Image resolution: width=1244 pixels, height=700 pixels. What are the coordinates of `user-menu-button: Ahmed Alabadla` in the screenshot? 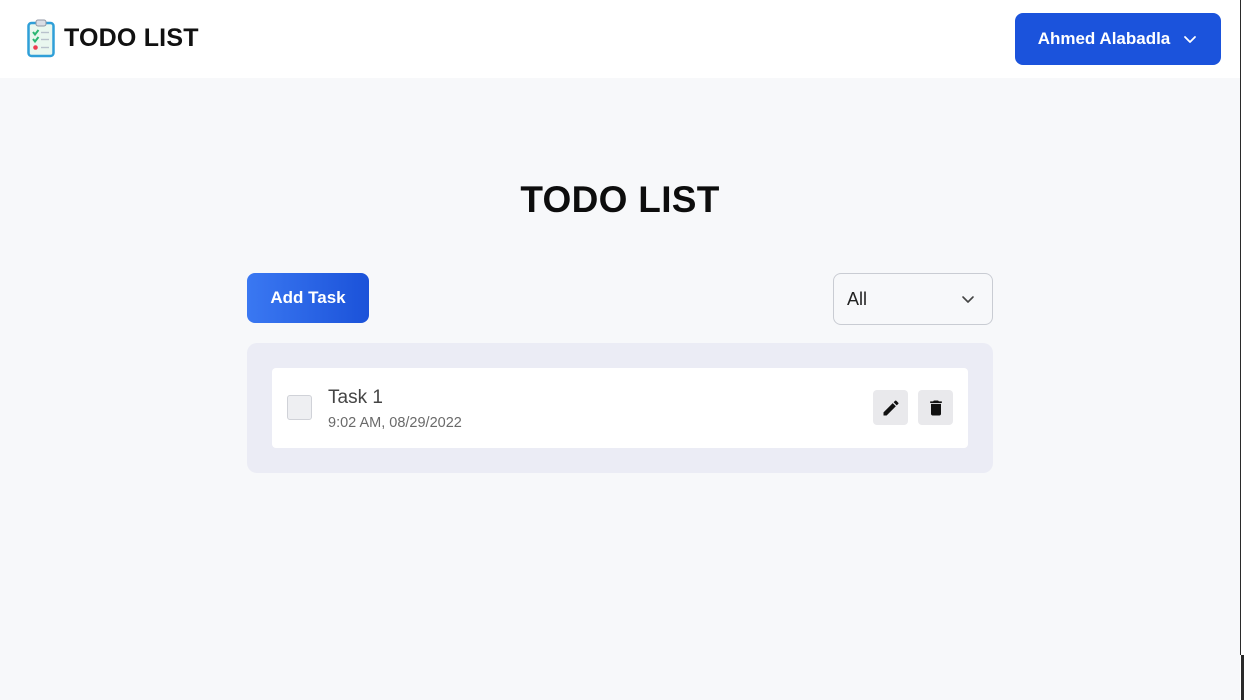 It's located at (1118, 39).